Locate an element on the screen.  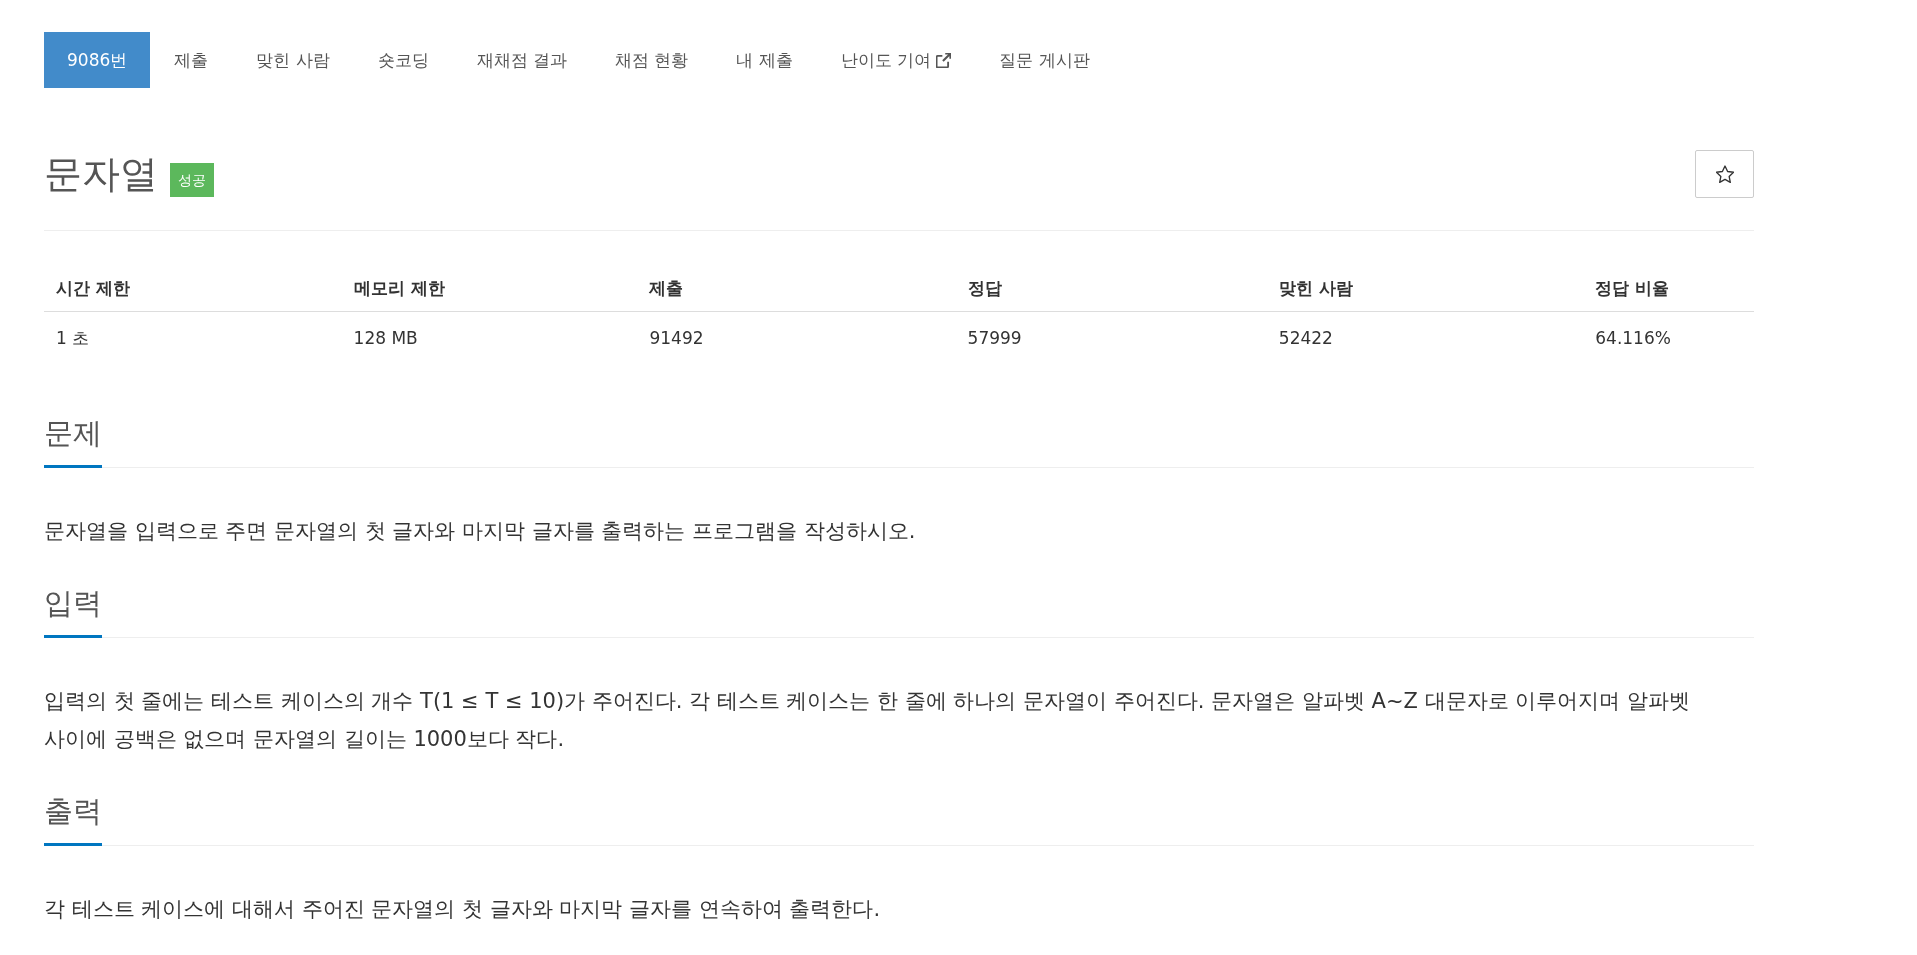
nav-tab: 제출 is located at coordinates (191, 60).